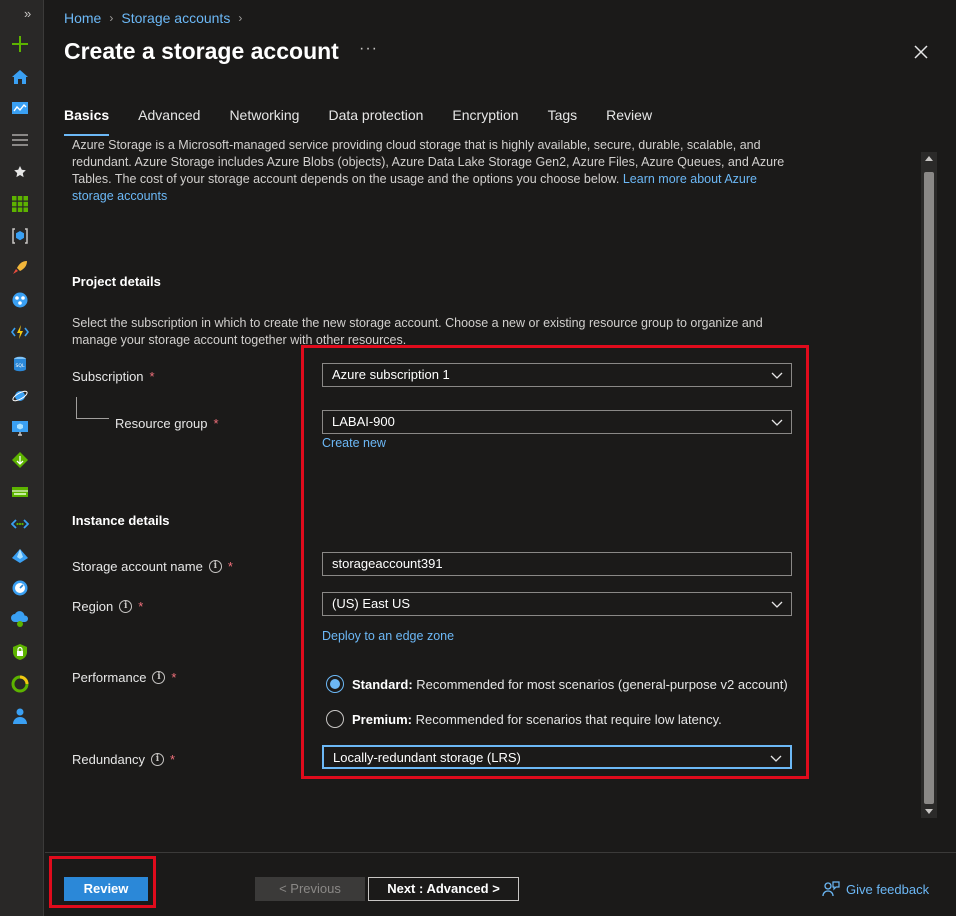 The image size is (956, 916). What do you see at coordinates (368, 49) in the screenshot?
I see `more-options-button: ···` at bounding box center [368, 49].